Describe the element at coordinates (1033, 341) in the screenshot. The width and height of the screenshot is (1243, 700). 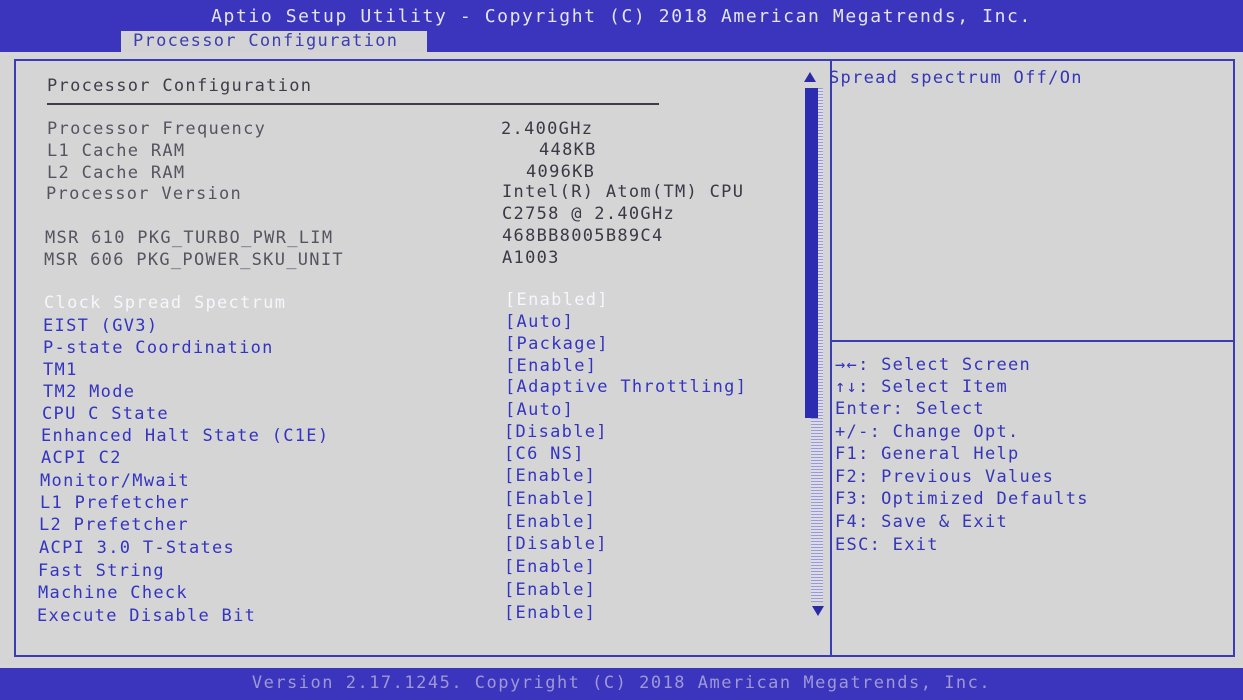
I see `help-divider` at that location.